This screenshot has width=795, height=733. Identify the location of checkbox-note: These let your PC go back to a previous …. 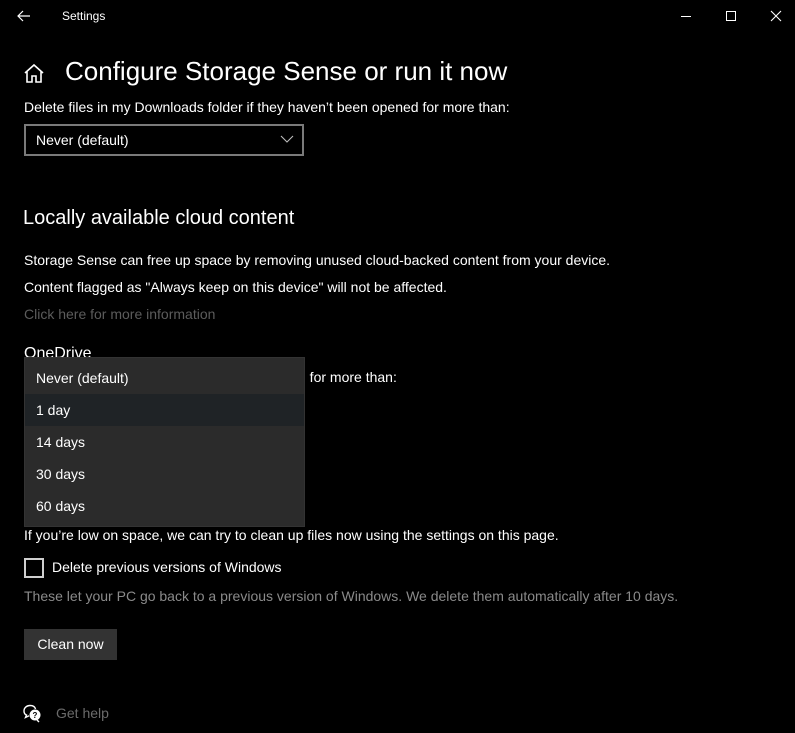
(351, 596).